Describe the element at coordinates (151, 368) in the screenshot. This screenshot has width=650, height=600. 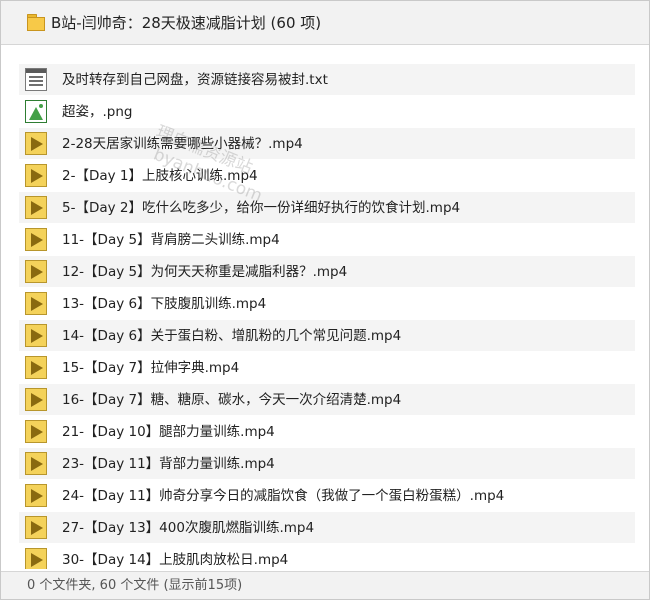
I see `file-name: 15-【Day 7】拉伸字典.mp4` at that location.